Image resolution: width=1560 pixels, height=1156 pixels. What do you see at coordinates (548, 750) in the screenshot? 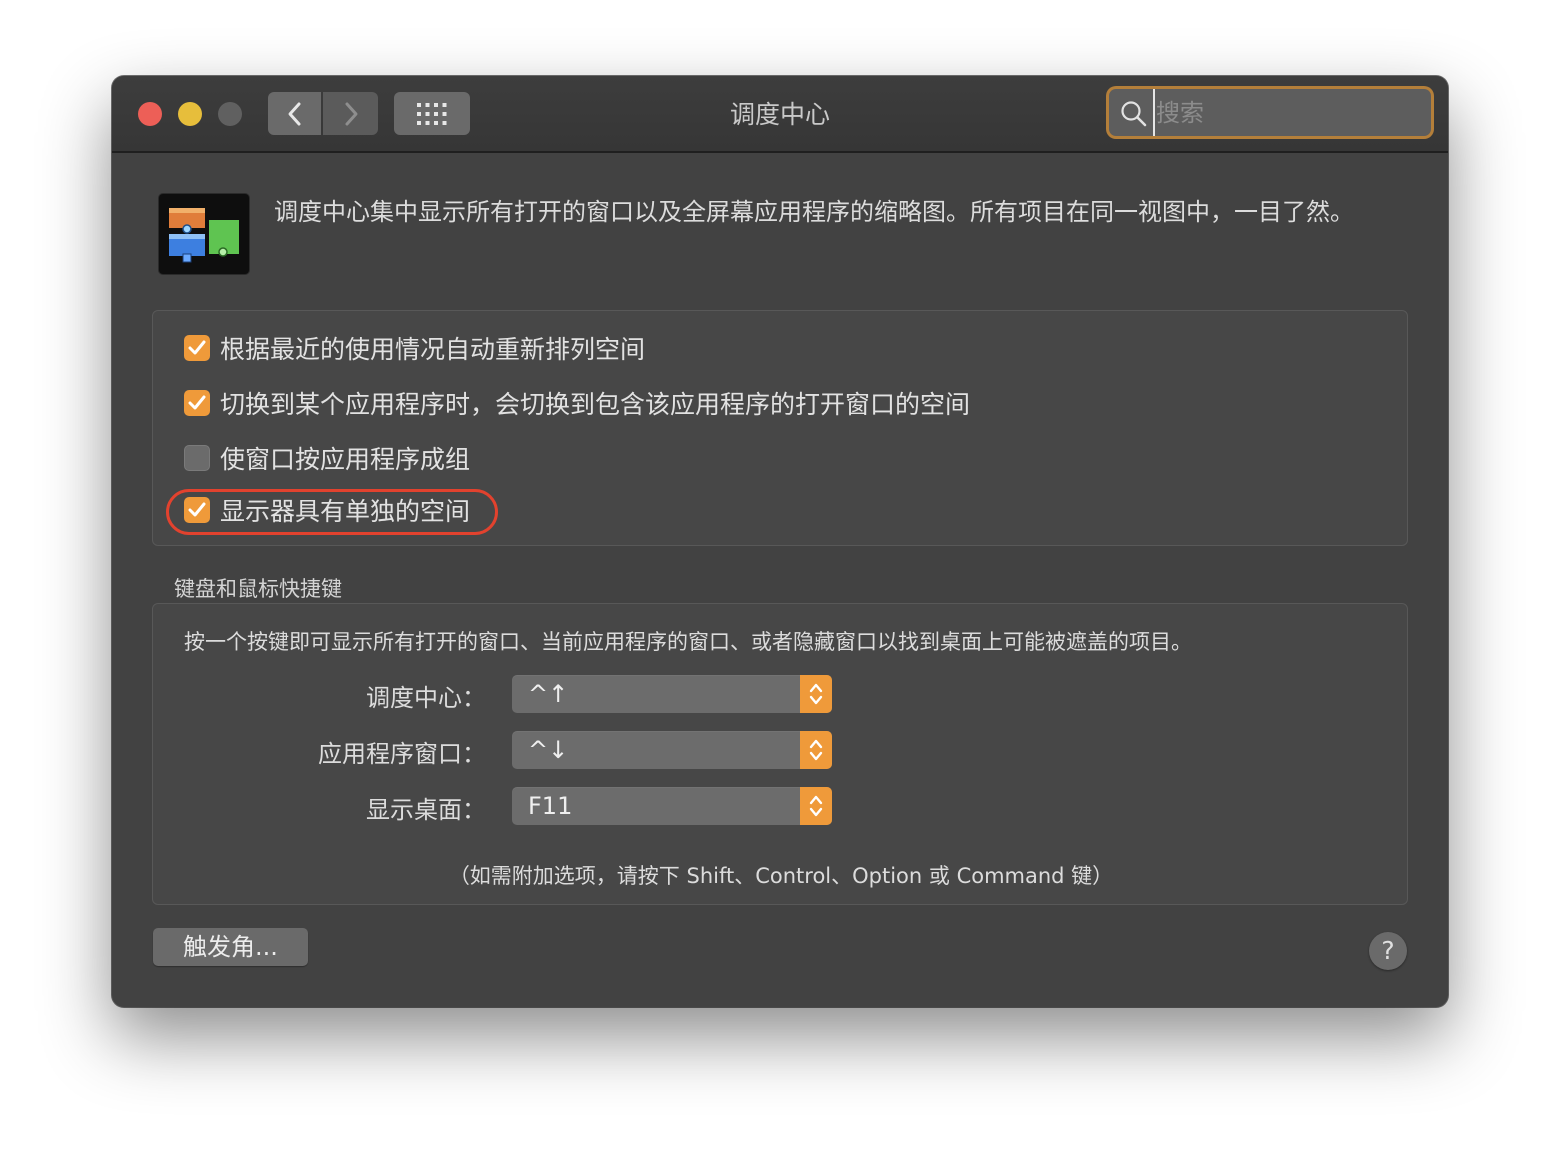
I see `popup-value: ^↓` at bounding box center [548, 750].